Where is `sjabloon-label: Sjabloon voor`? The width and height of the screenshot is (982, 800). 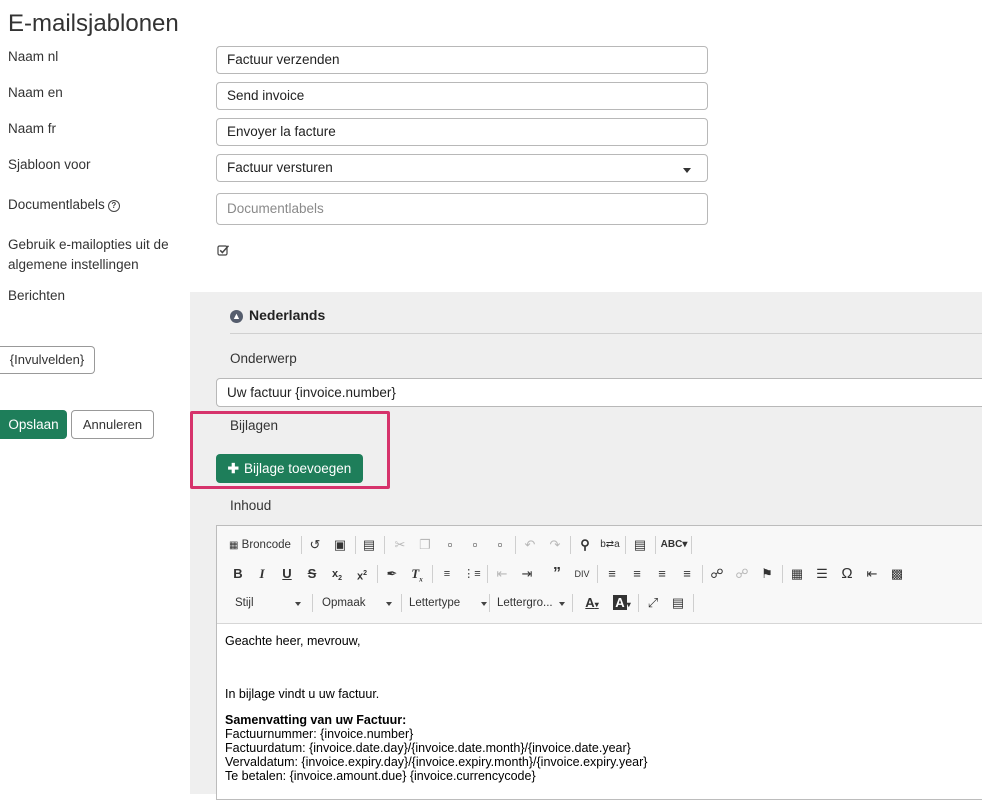
sjabloon-label: Sjabloon voor is located at coordinates (49, 164).